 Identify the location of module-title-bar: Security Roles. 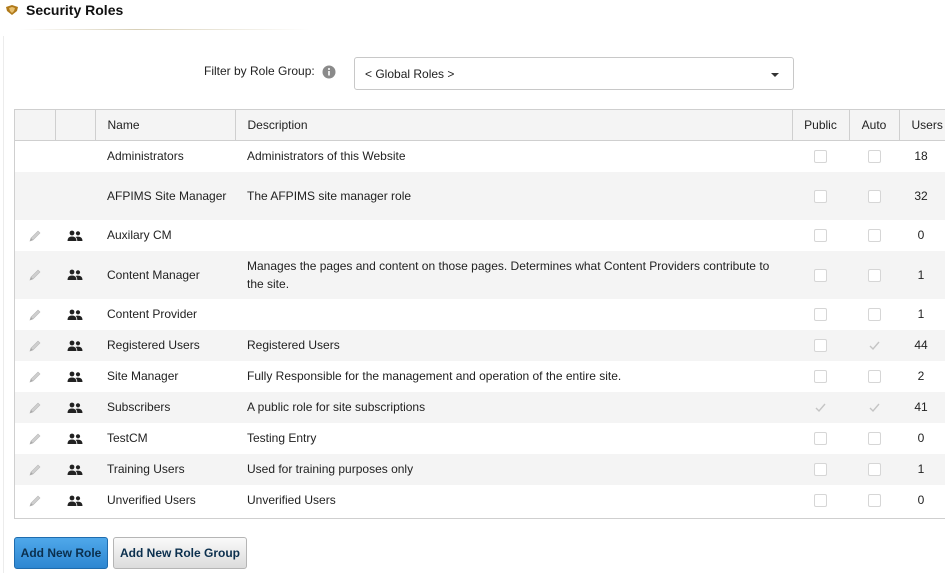
(472, 13).